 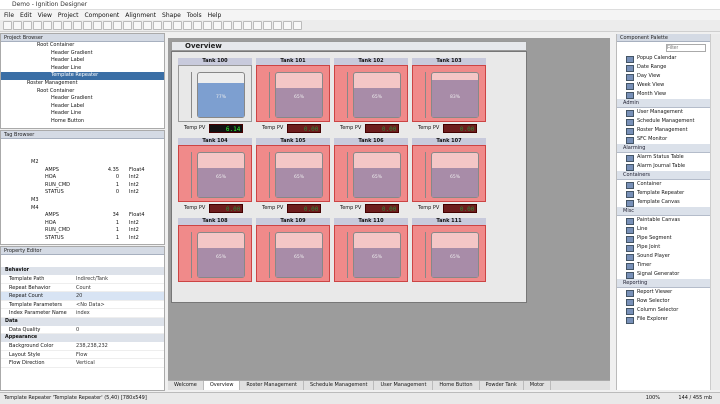 I want to click on palette-item: Sound Player, so click(x=663, y=256).